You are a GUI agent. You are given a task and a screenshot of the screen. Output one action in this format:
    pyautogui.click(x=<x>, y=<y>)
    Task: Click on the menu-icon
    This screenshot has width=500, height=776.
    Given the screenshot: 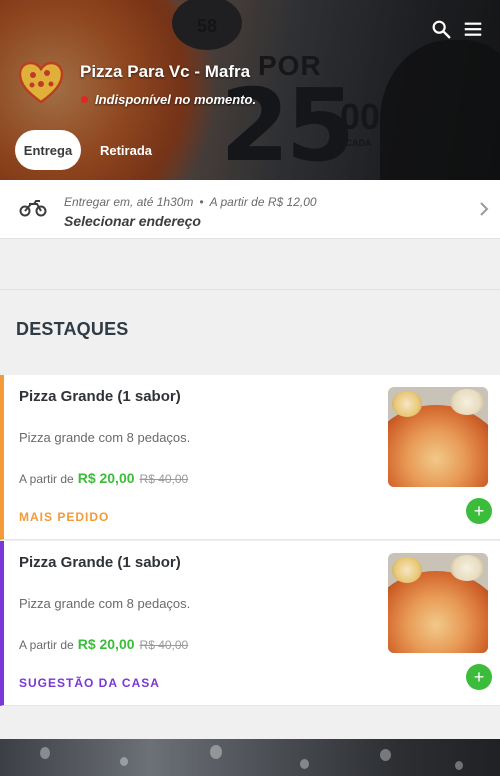 What is the action you would take?
    pyautogui.click(x=473, y=29)
    